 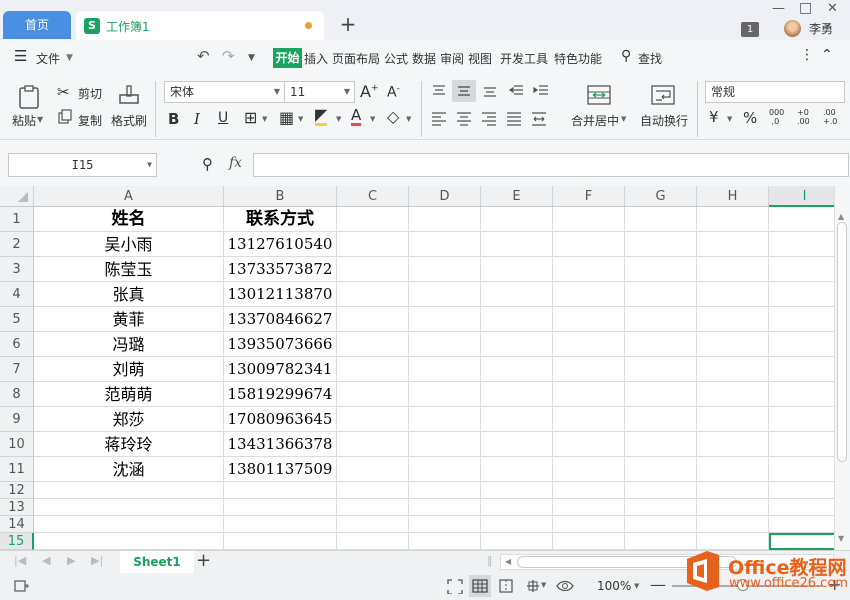 What do you see at coordinates (63, 92) in the screenshot?
I see `scissors-icon: ✂` at bounding box center [63, 92].